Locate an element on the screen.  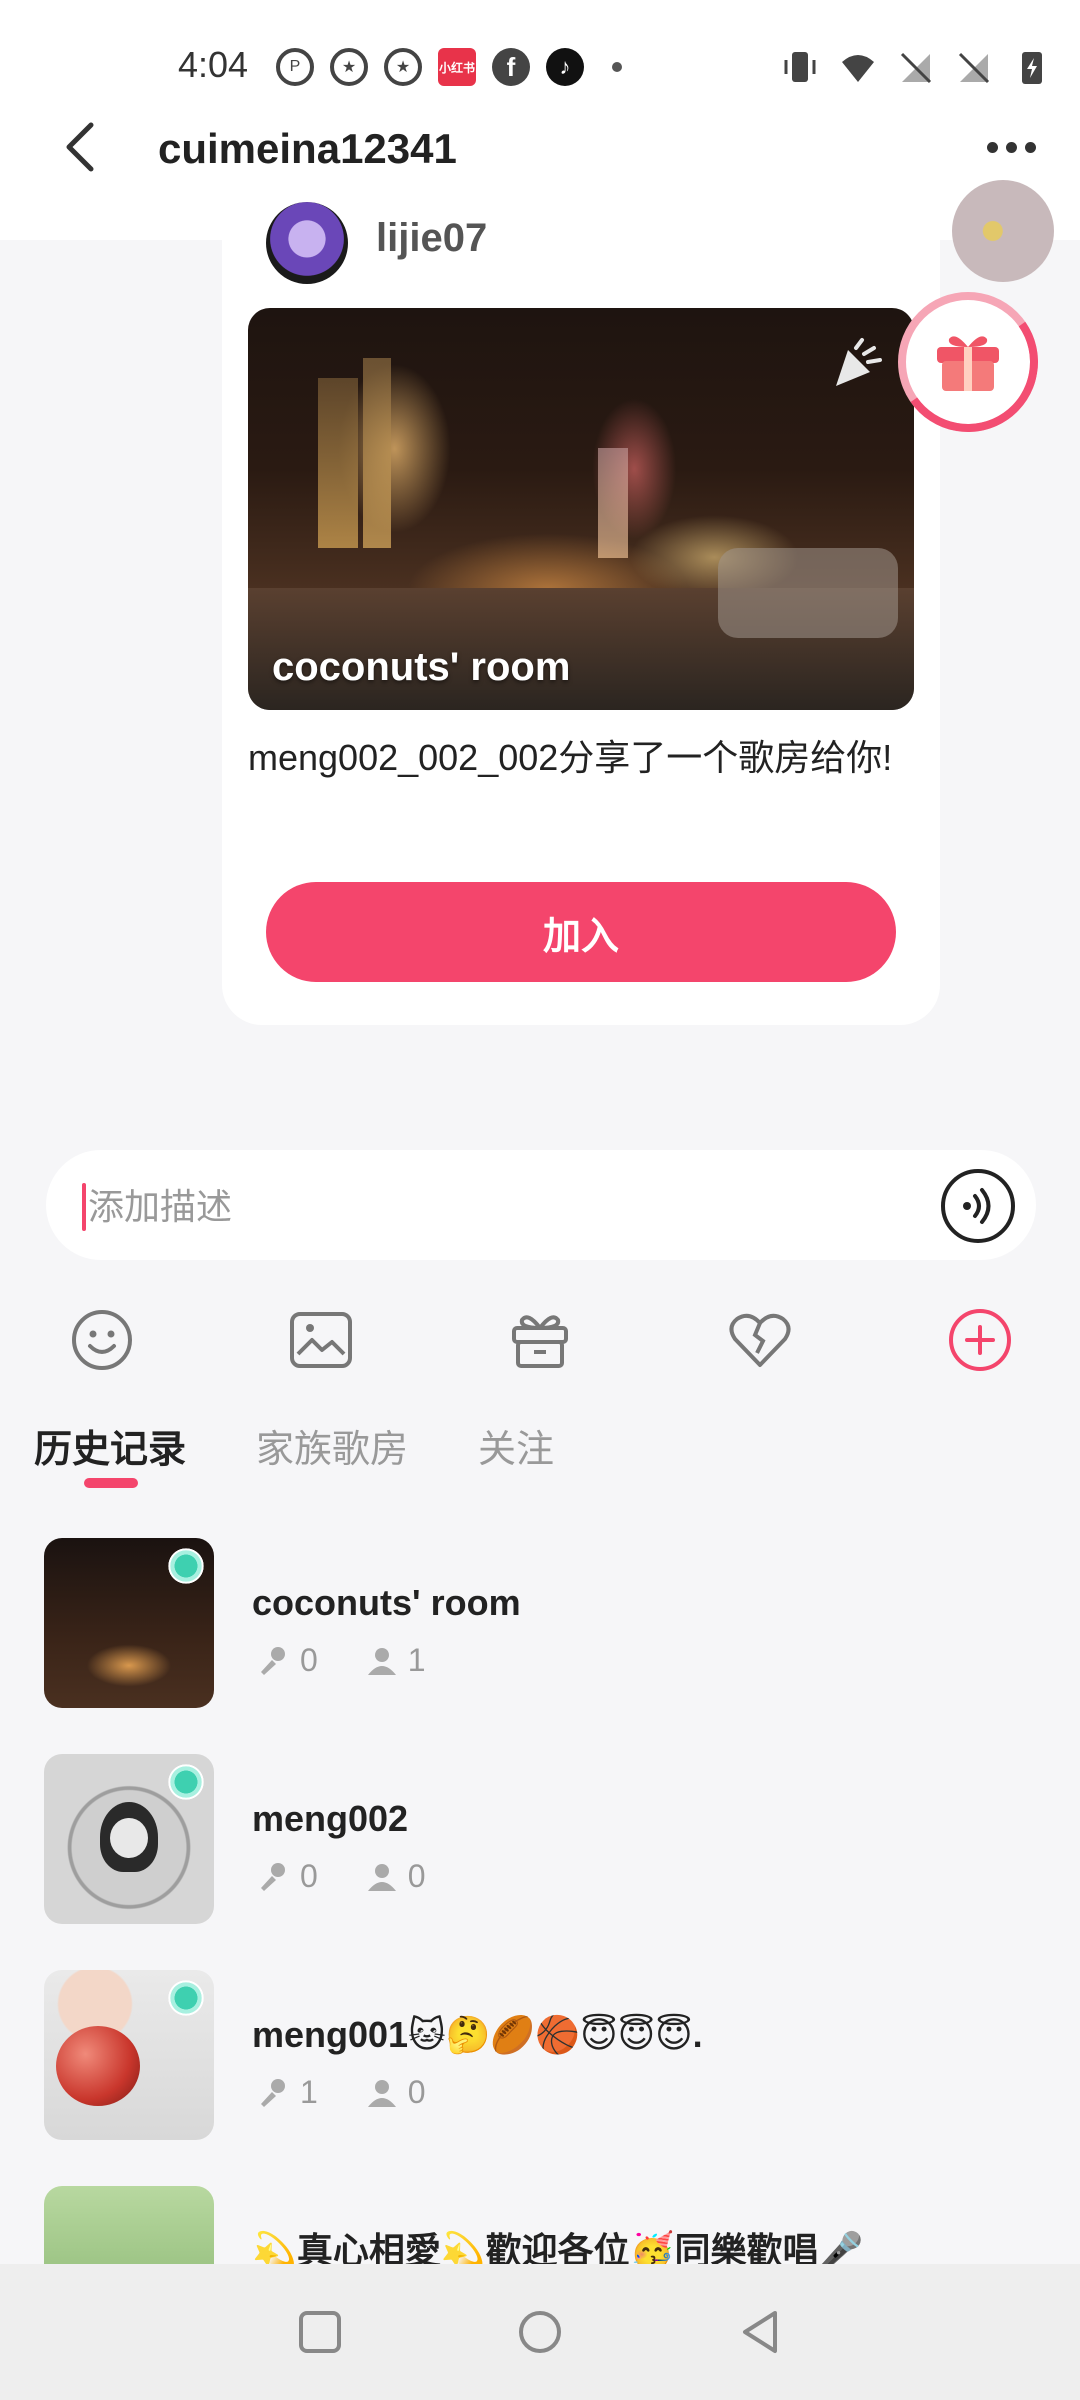
more-notifications-dot is located at coordinates (617, 67).